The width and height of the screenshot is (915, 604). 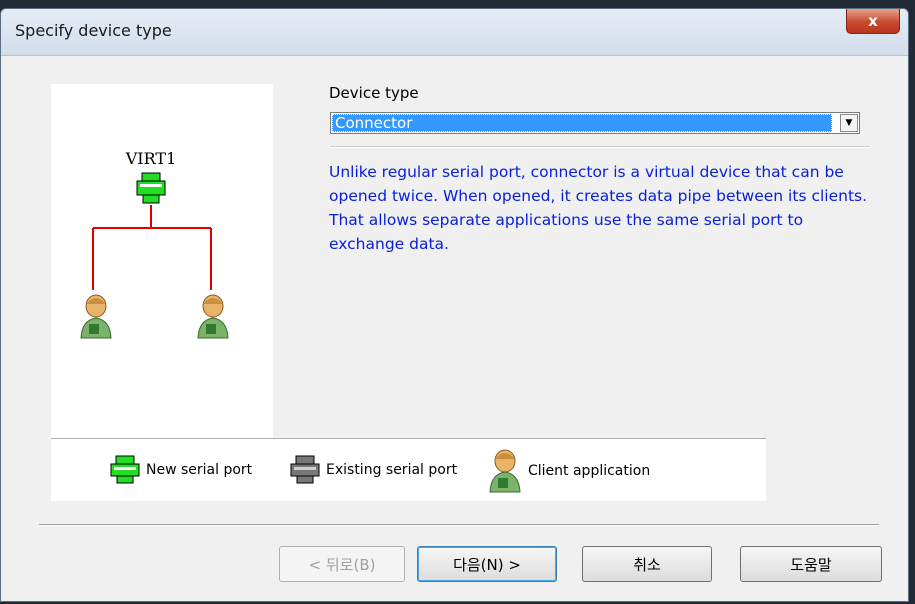 I want to click on back-button: < 뒤로(B), so click(x=342, y=564).